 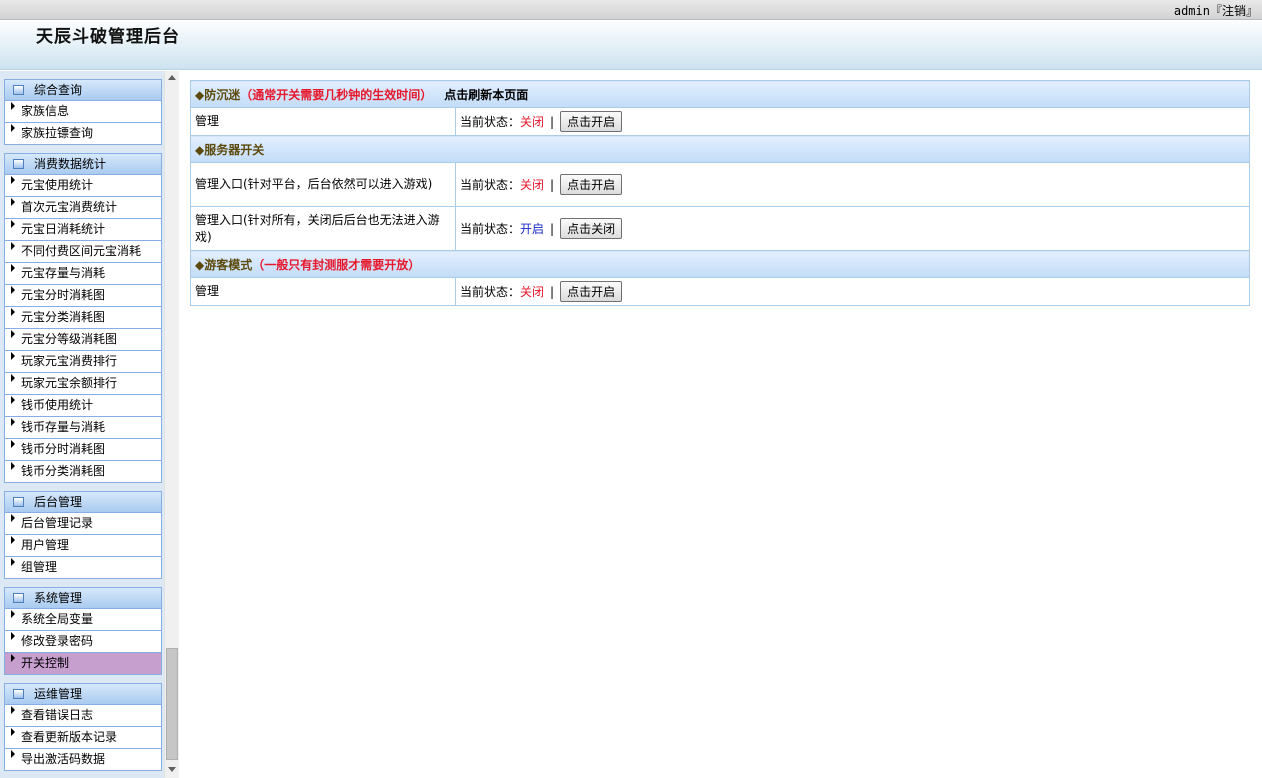 I want to click on scroll-down-icon, so click(x=172, y=769).